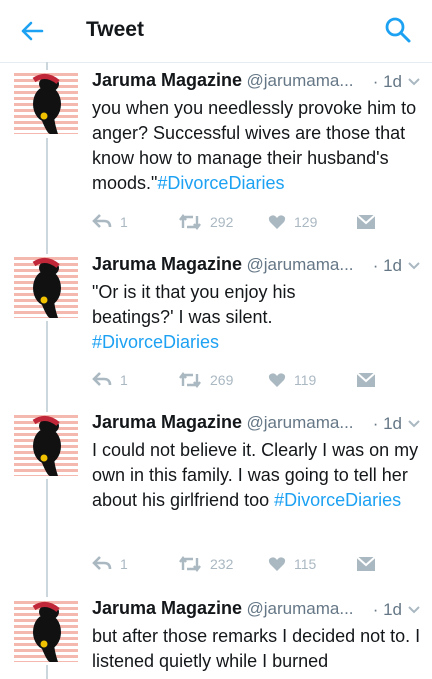 The width and height of the screenshot is (432, 679). Describe the element at coordinates (292, 564) in the screenshot. I see `like-button: 115` at that location.